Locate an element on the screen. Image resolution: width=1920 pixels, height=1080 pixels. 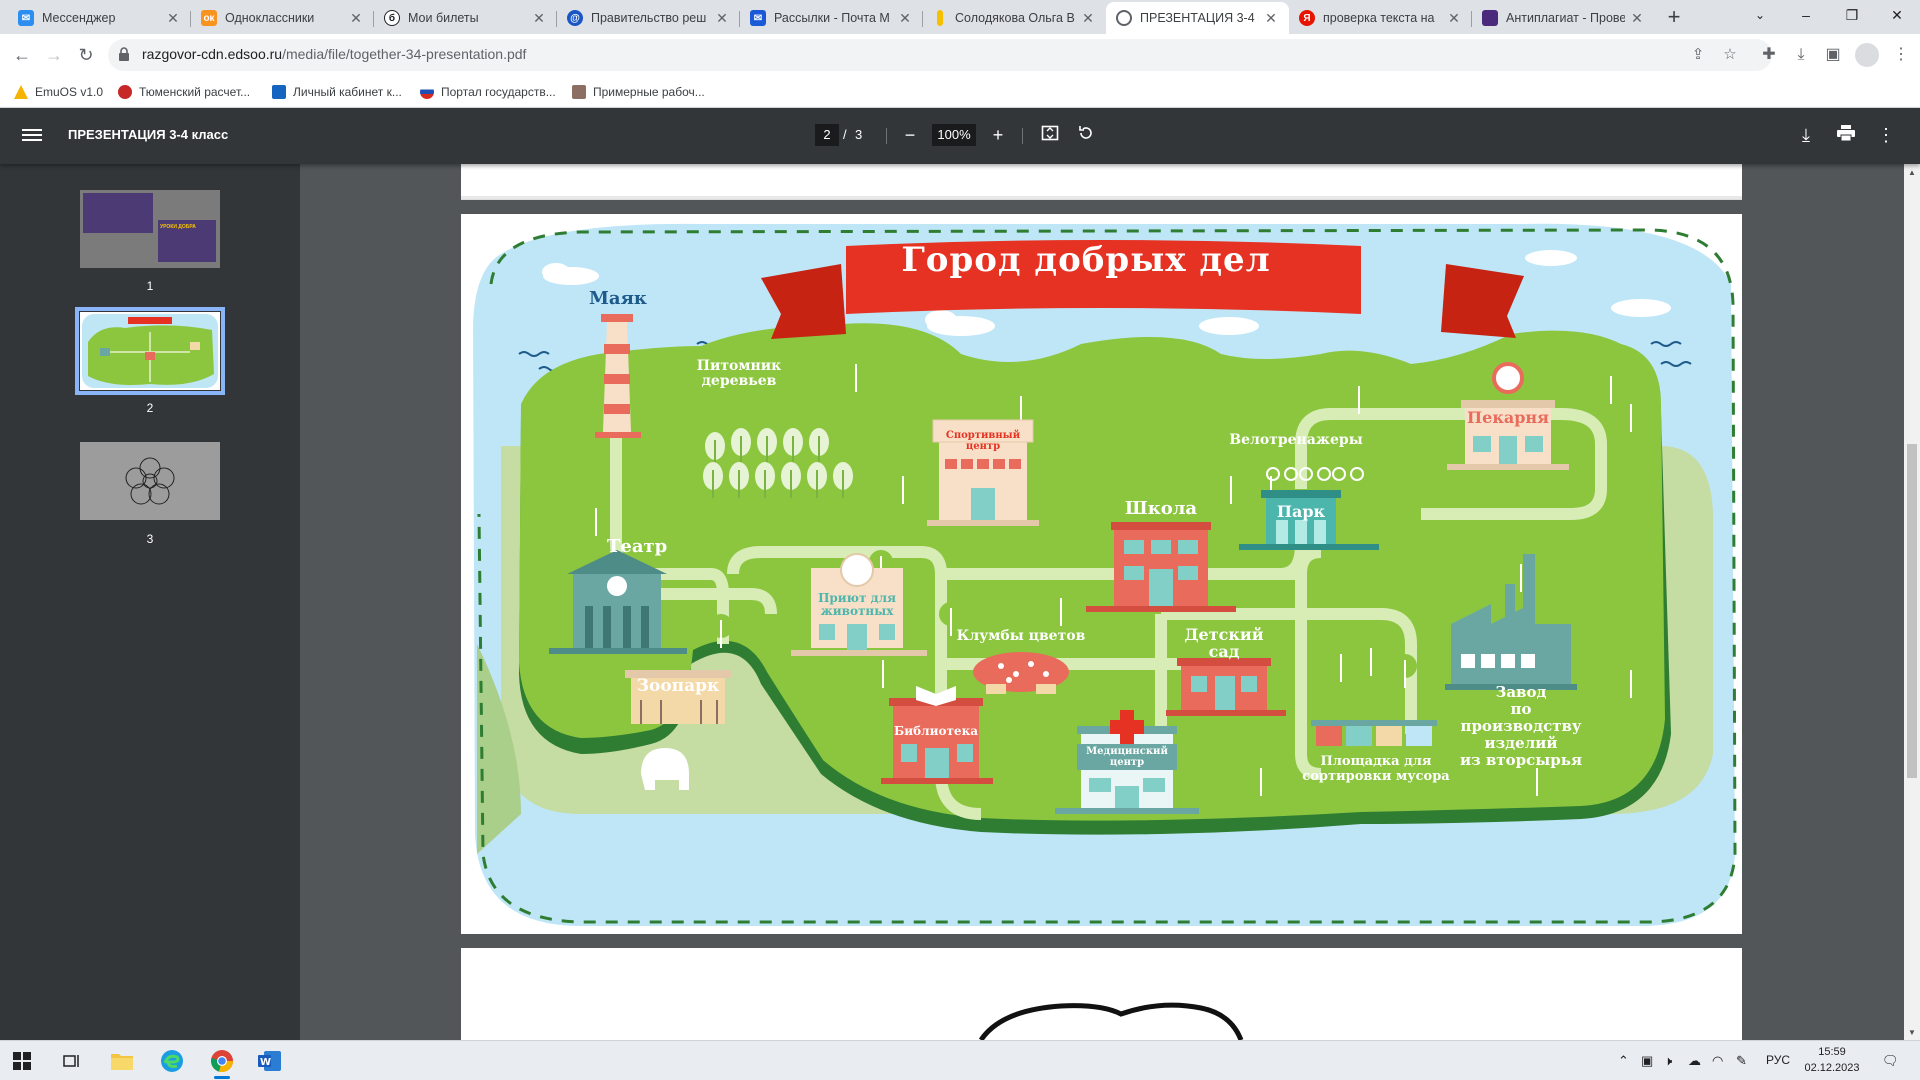
download-icon: ⤓ is located at coordinates (1806, 136).